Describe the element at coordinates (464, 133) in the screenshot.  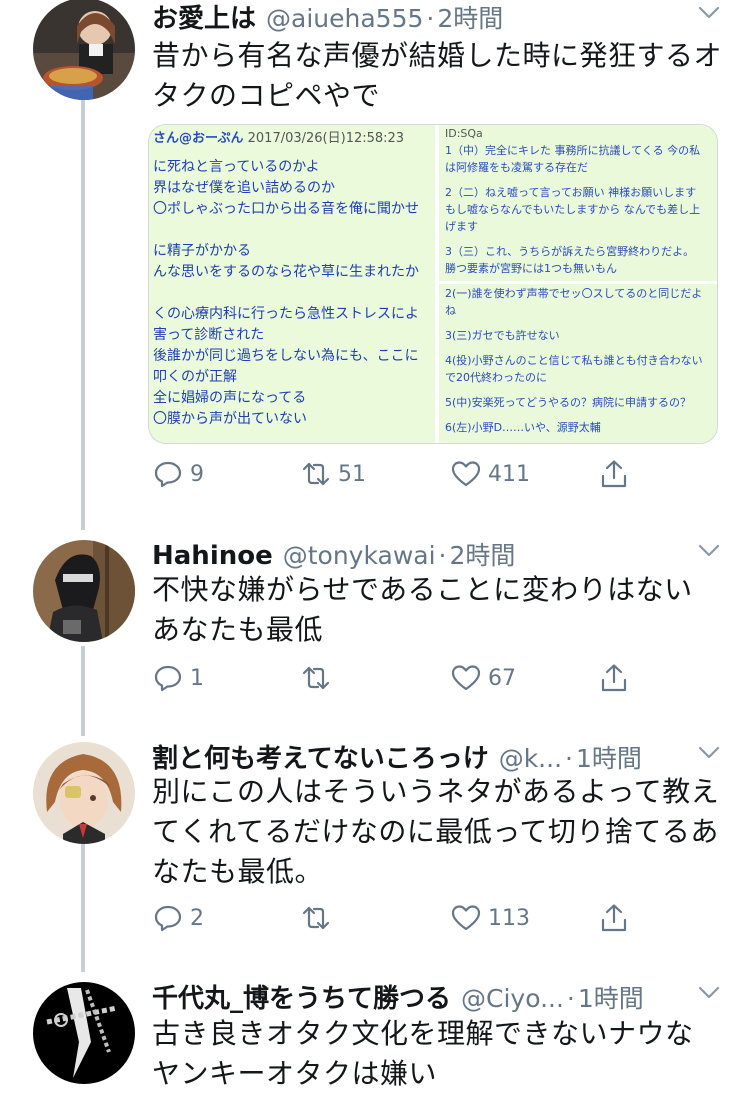
I see `post-line: ID:SQa` at that location.